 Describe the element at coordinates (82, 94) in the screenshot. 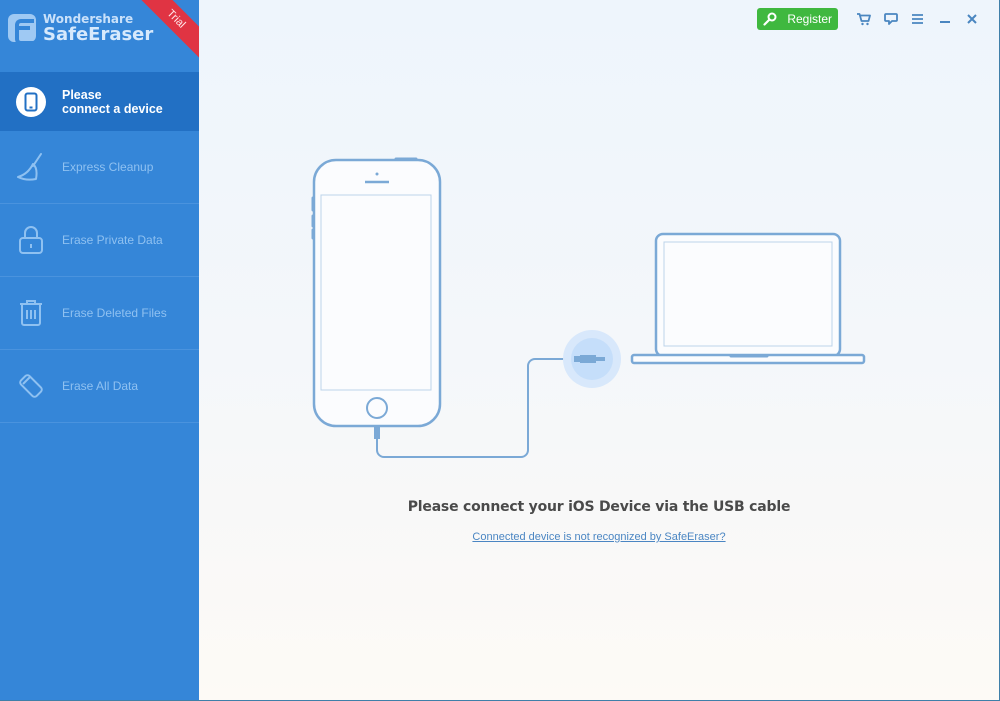

I see `sidebar-item-label: Please` at that location.